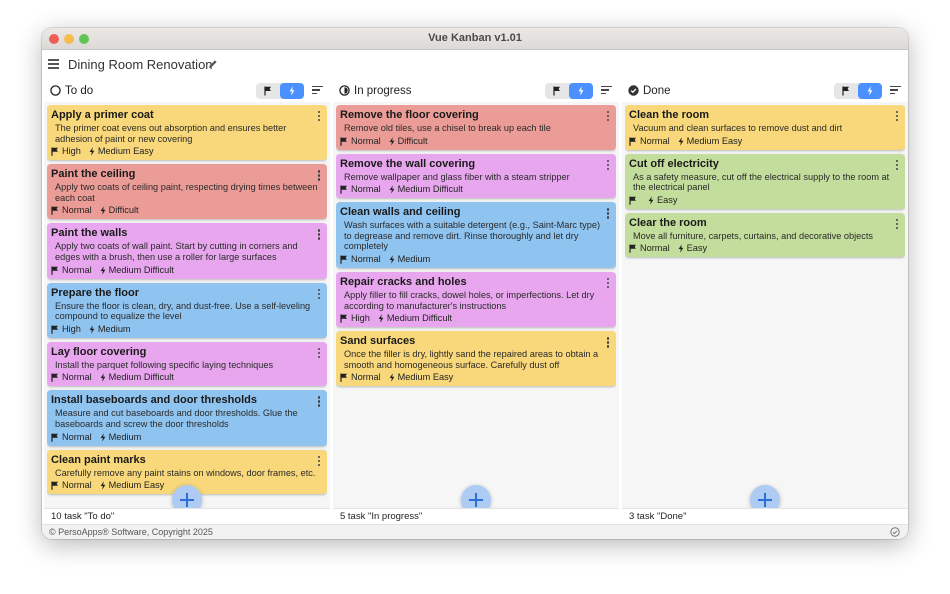 The height and width of the screenshot is (594, 950). I want to click on difficulty-badge: Difficult, so click(408, 141).